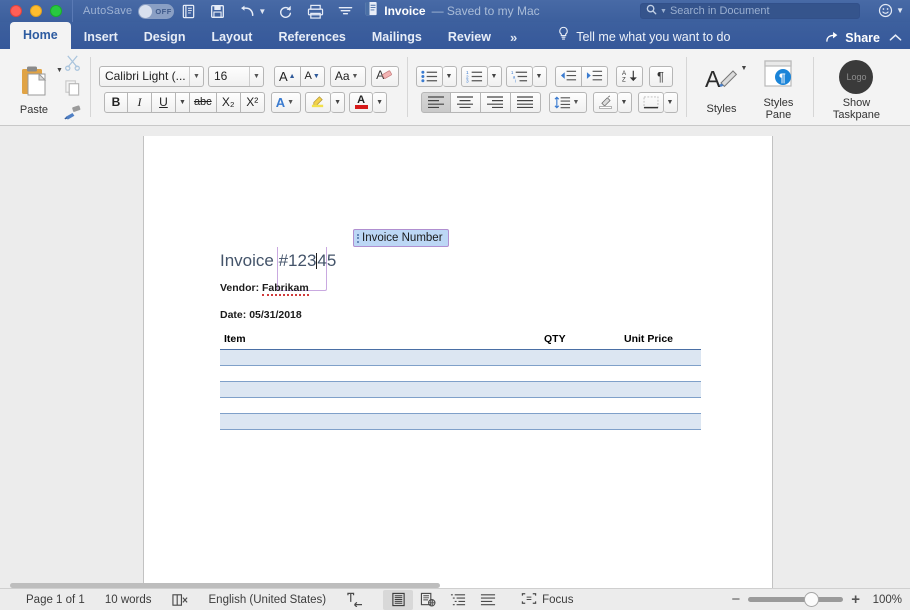 This screenshot has height=610, width=910. I want to click on font-size-combobox: 16 ▼, so click(235, 76).